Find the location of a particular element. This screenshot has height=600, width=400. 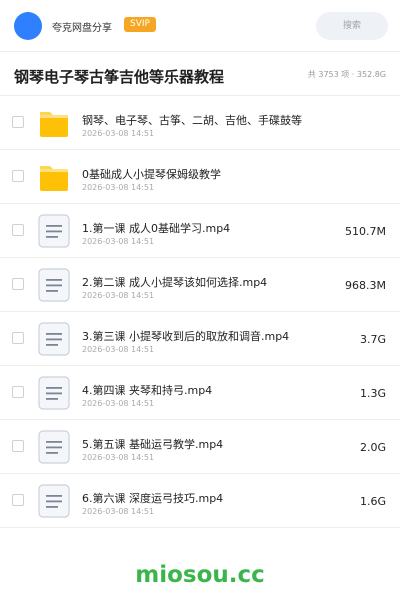

watermark: miosou.cc is located at coordinates (200, 575).